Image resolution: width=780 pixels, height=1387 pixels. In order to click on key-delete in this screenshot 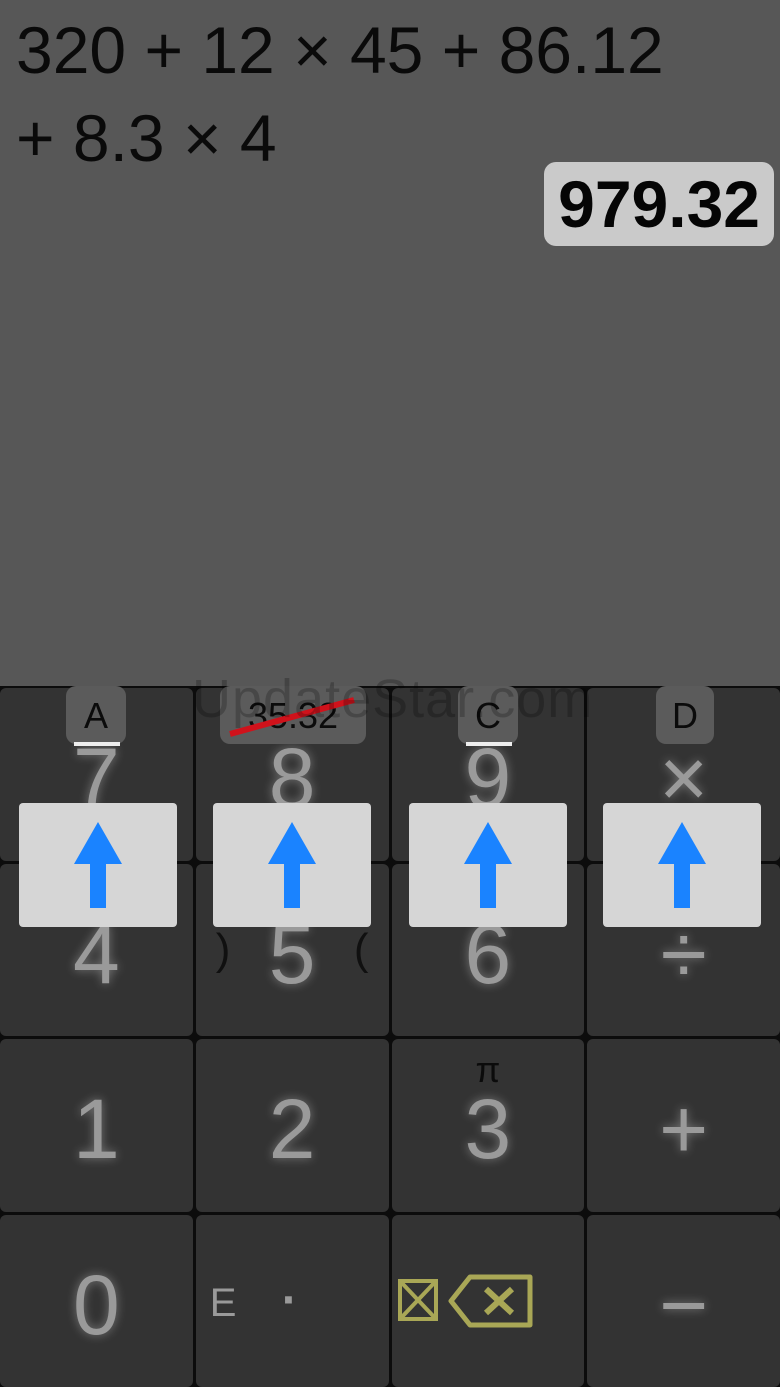, I will do `click(488, 1300)`.